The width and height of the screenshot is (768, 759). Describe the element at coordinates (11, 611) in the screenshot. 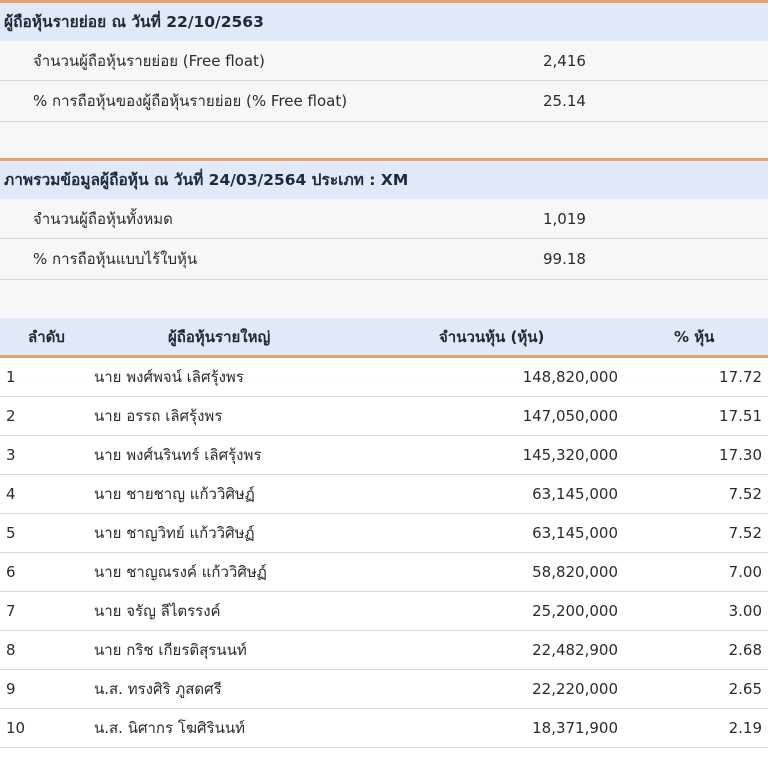

I see `rank-cell: 7` at that location.